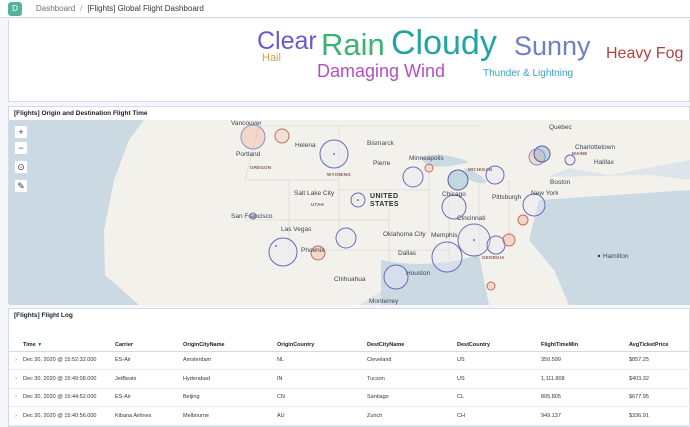  Describe the element at coordinates (384, 196) in the screenshot. I see `country-label-line1: UNITED` at that location.